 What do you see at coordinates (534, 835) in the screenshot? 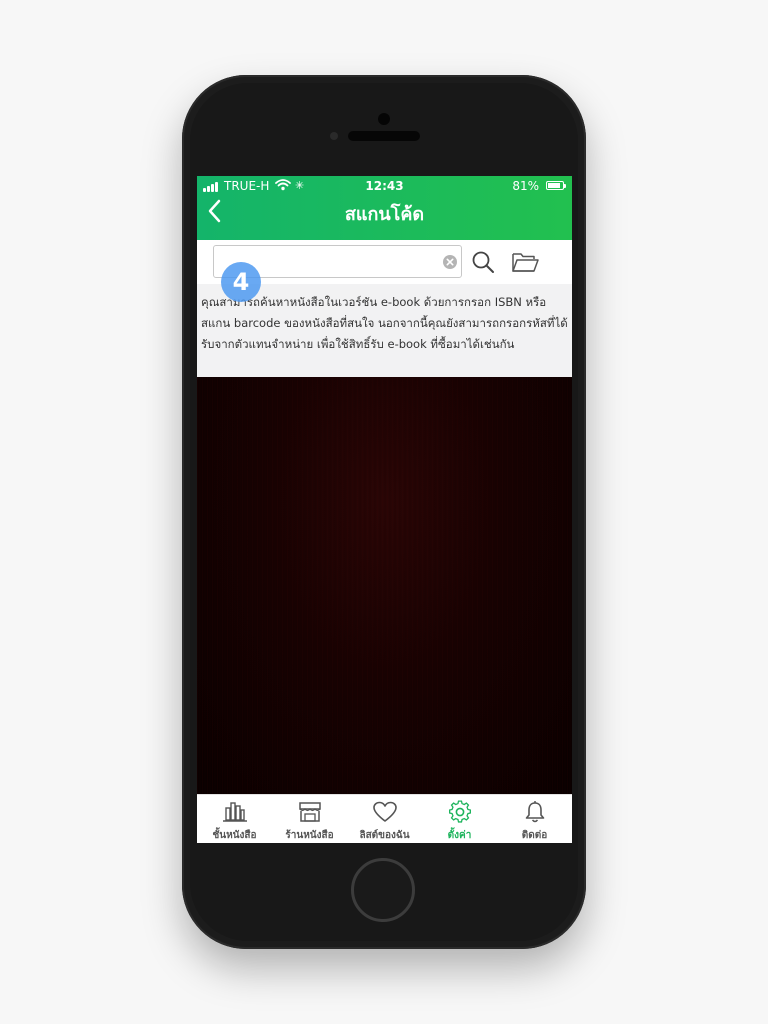
I see `tab-label: ติดต่อ` at bounding box center [534, 835].